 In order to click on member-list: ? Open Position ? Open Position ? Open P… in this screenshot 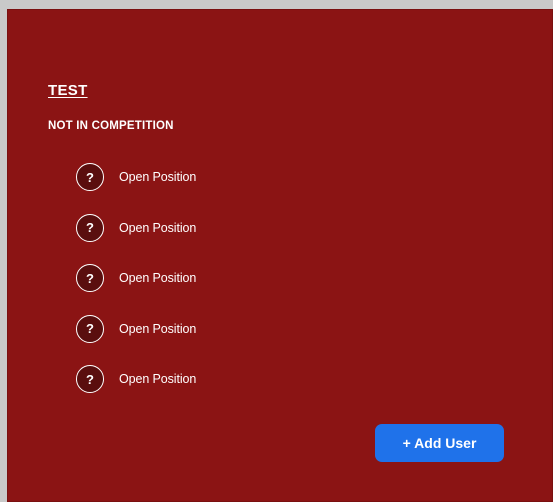, I will do `click(136, 288)`.